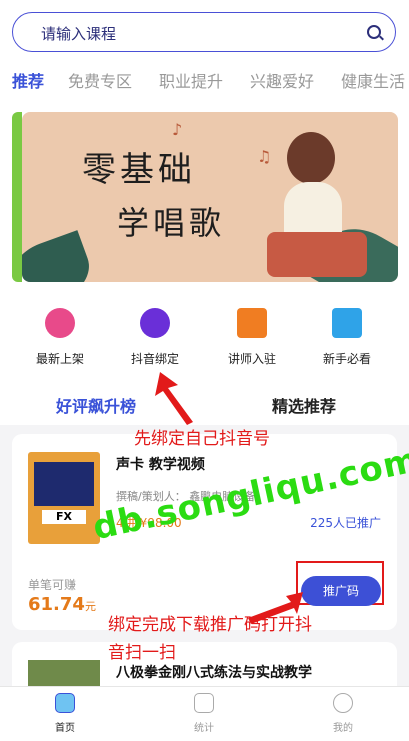 This screenshot has height=741, width=409. What do you see at coordinates (204, 703) in the screenshot?
I see `stats-icon` at bounding box center [204, 703].